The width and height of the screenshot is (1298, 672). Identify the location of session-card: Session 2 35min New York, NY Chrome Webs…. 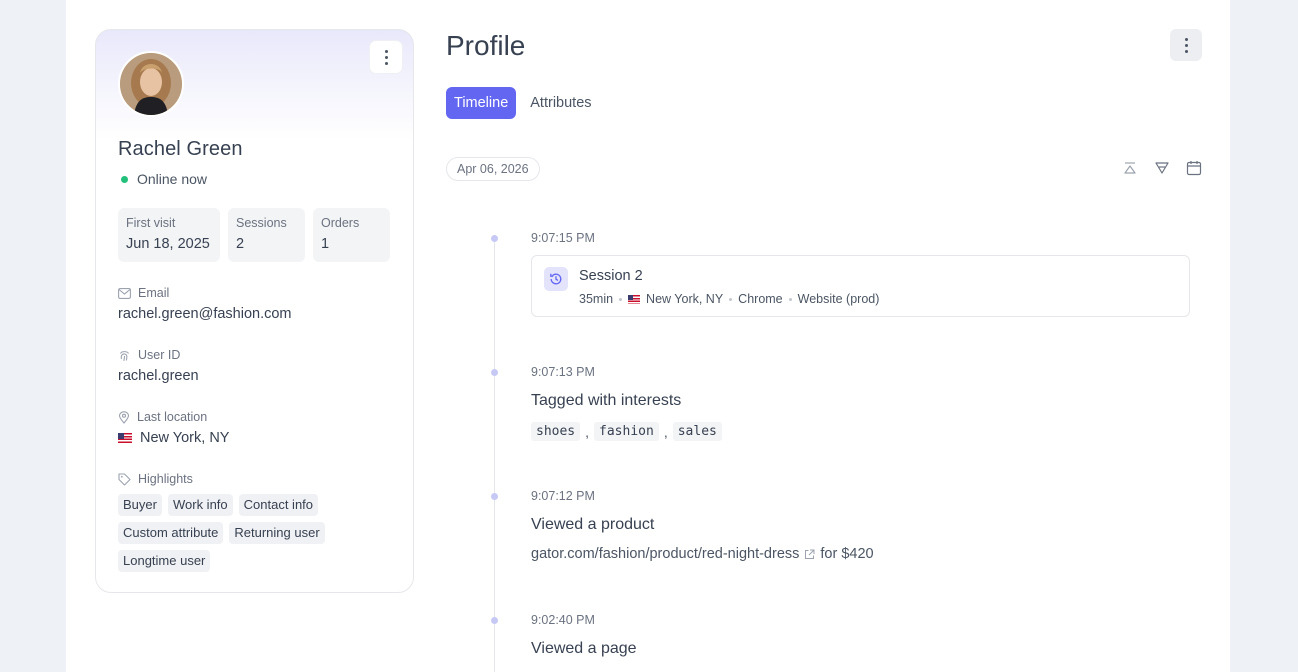
(860, 286).